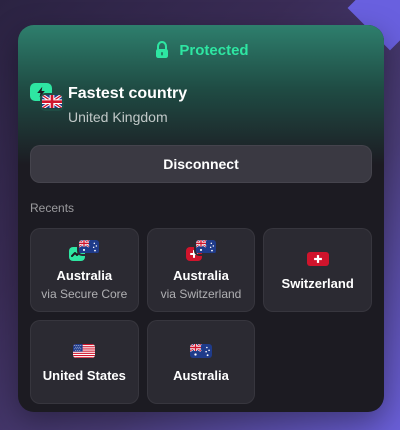 The image size is (400, 430). Describe the element at coordinates (52, 208) in the screenshot. I see `recents-label: Recents` at that location.